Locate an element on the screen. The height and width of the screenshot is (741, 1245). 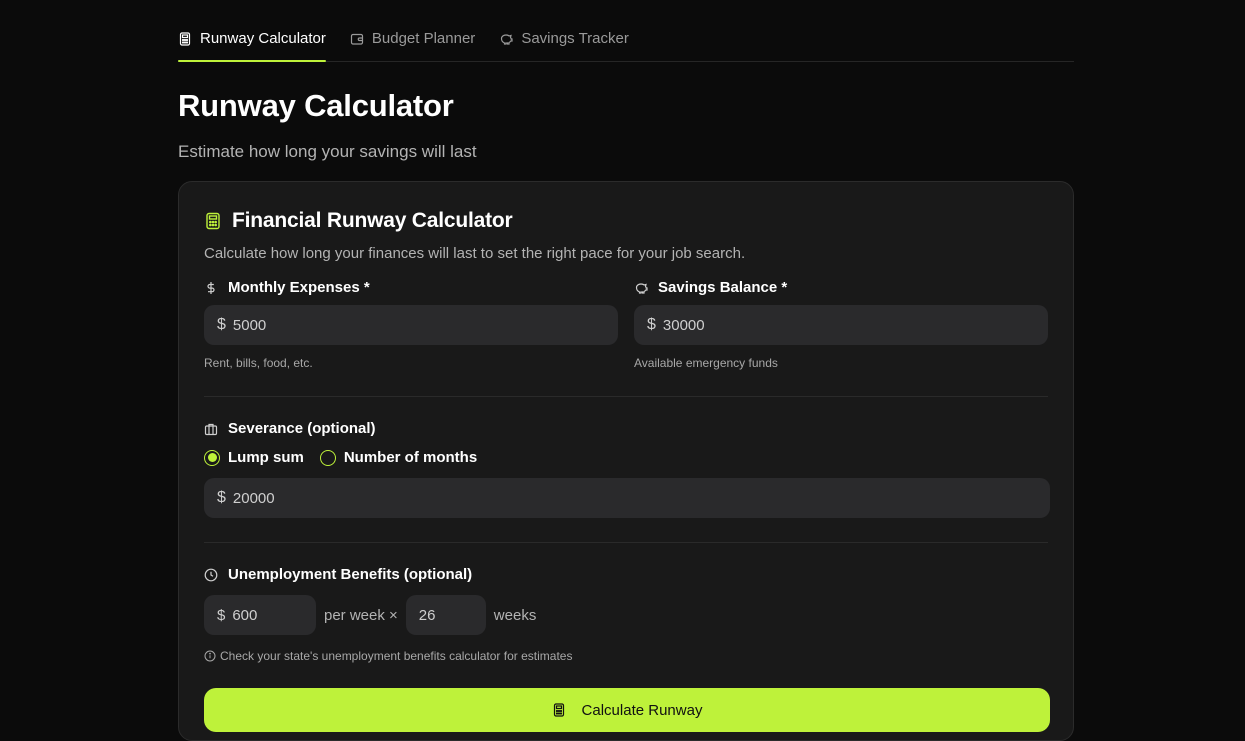
input-value: 5000 is located at coordinates (249, 325).